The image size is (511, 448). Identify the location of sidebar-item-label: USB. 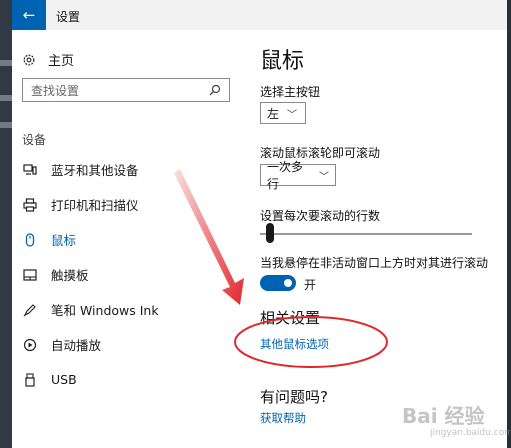
(64, 379).